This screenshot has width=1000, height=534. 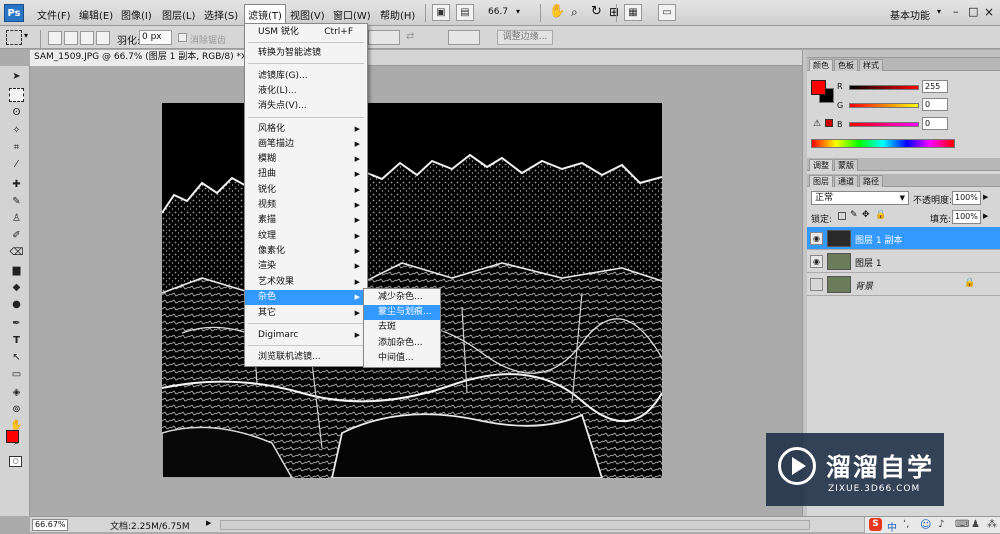 What do you see at coordinates (956, 11) in the screenshot?
I see `minimize-icon: –` at bounding box center [956, 11].